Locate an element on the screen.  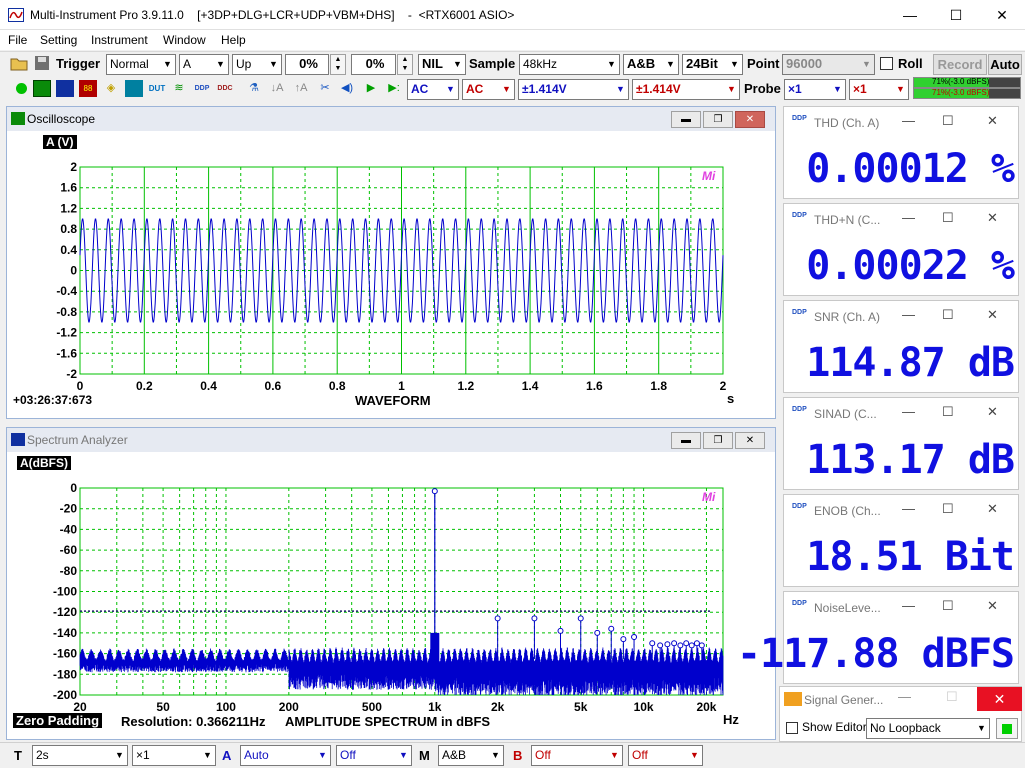
sample-rate-select: 48kHz ▼ is located at coordinates (569, 64).